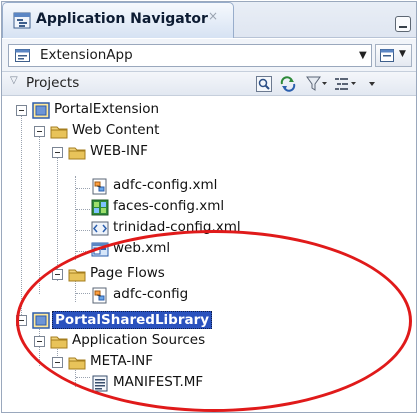 This screenshot has height=414, width=418. I want to click on tree-item-web-content: Web Content, so click(209, 131).